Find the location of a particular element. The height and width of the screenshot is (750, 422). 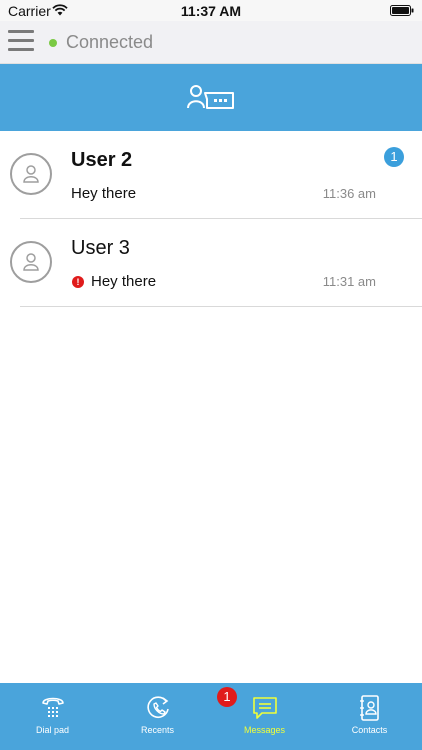

conversation-time: 11:36 am is located at coordinates (349, 193).